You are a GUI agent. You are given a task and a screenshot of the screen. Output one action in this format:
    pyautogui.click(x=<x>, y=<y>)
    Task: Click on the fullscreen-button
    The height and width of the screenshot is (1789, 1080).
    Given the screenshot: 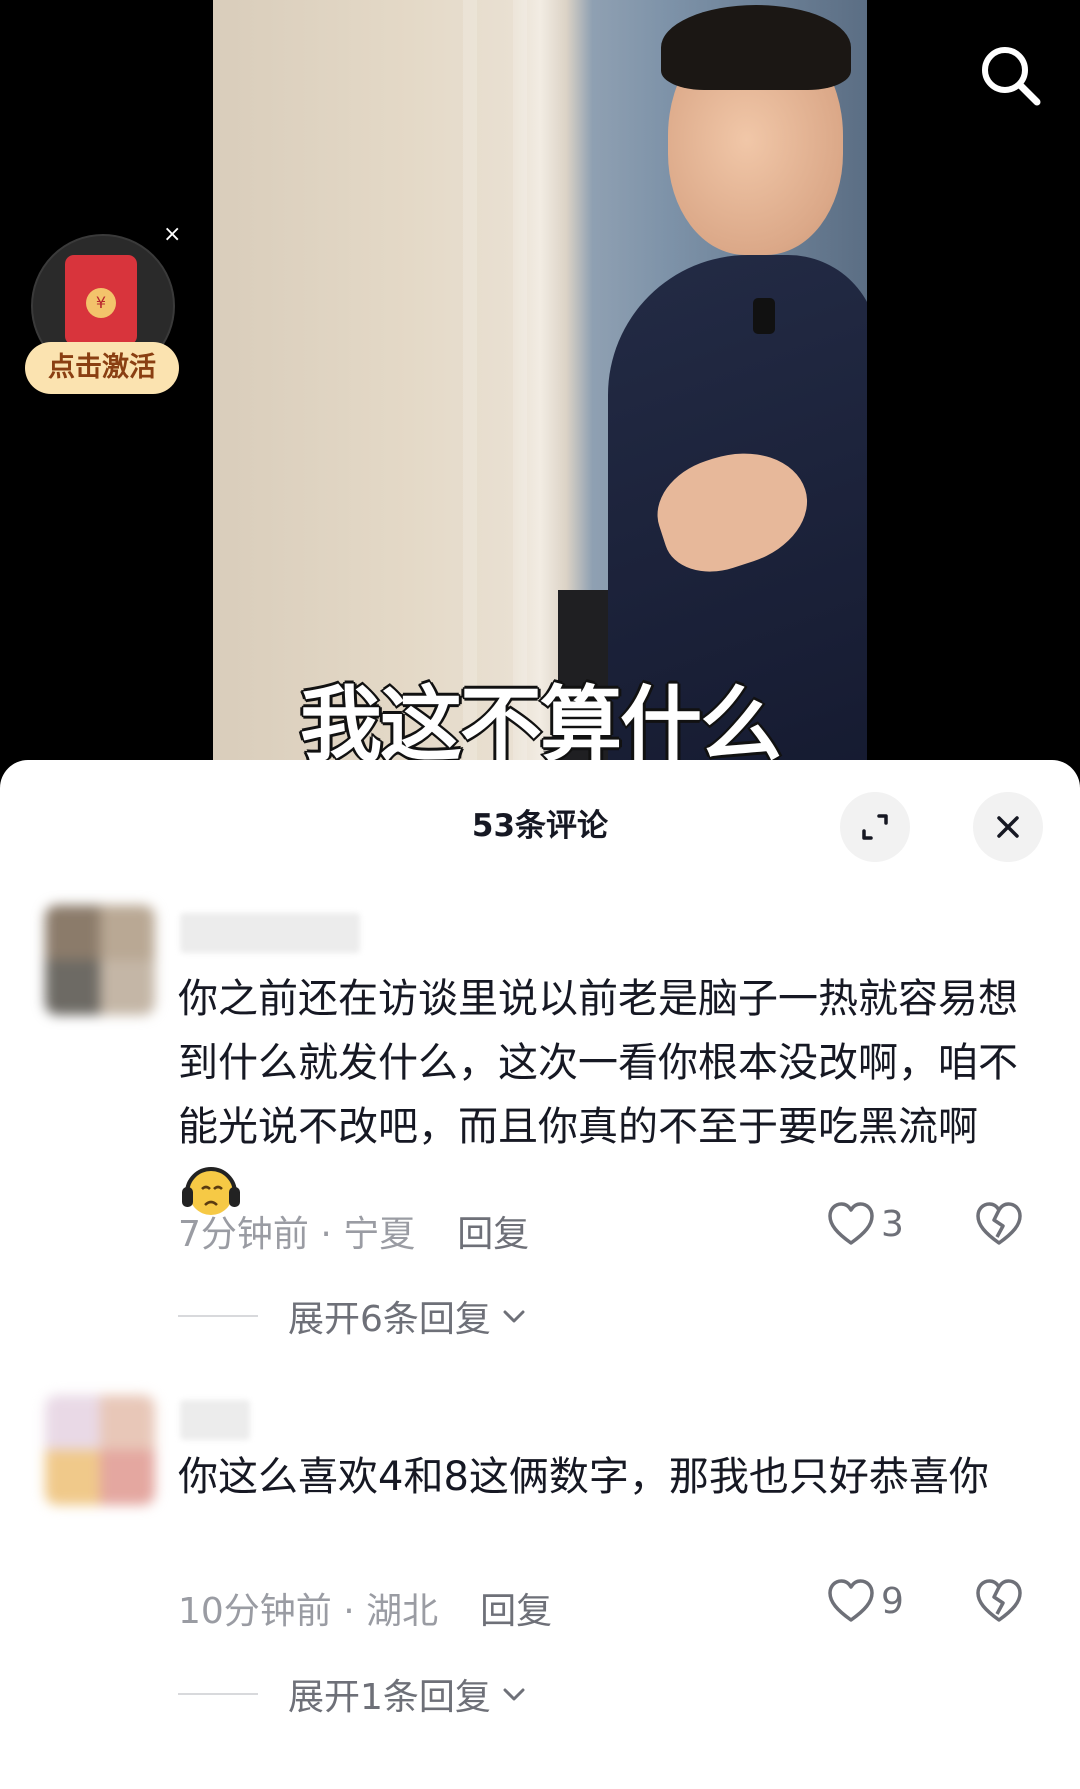 What is the action you would take?
    pyautogui.click(x=875, y=827)
    